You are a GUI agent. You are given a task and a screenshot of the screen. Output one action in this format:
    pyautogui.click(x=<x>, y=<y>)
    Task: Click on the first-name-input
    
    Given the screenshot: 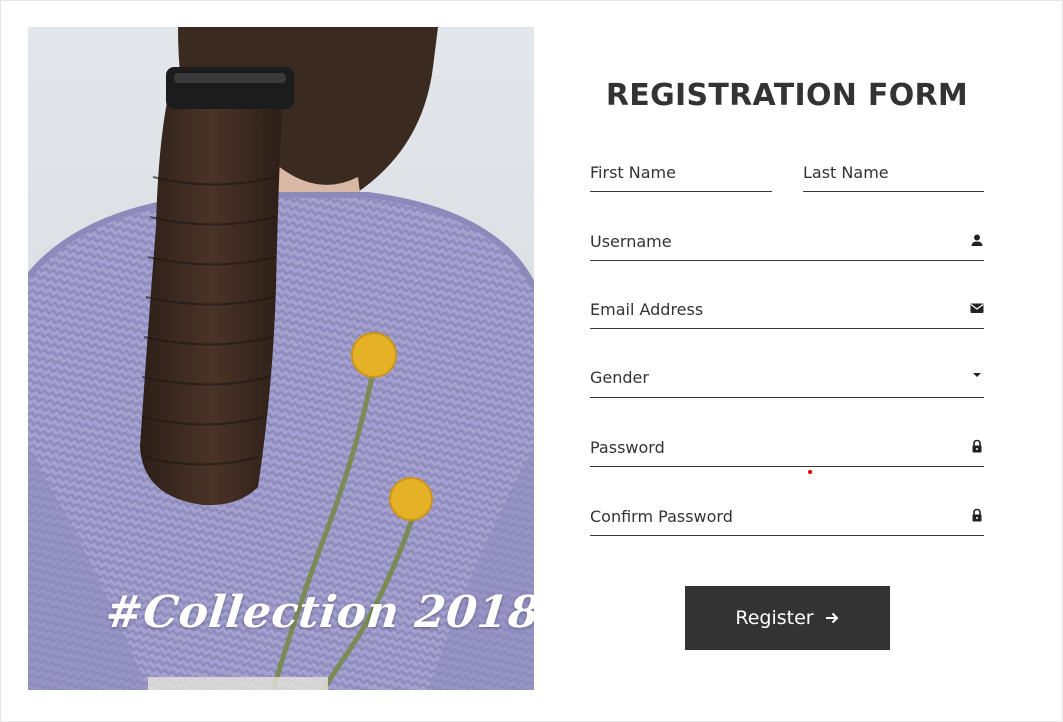 What is the action you would take?
    pyautogui.click(x=681, y=172)
    